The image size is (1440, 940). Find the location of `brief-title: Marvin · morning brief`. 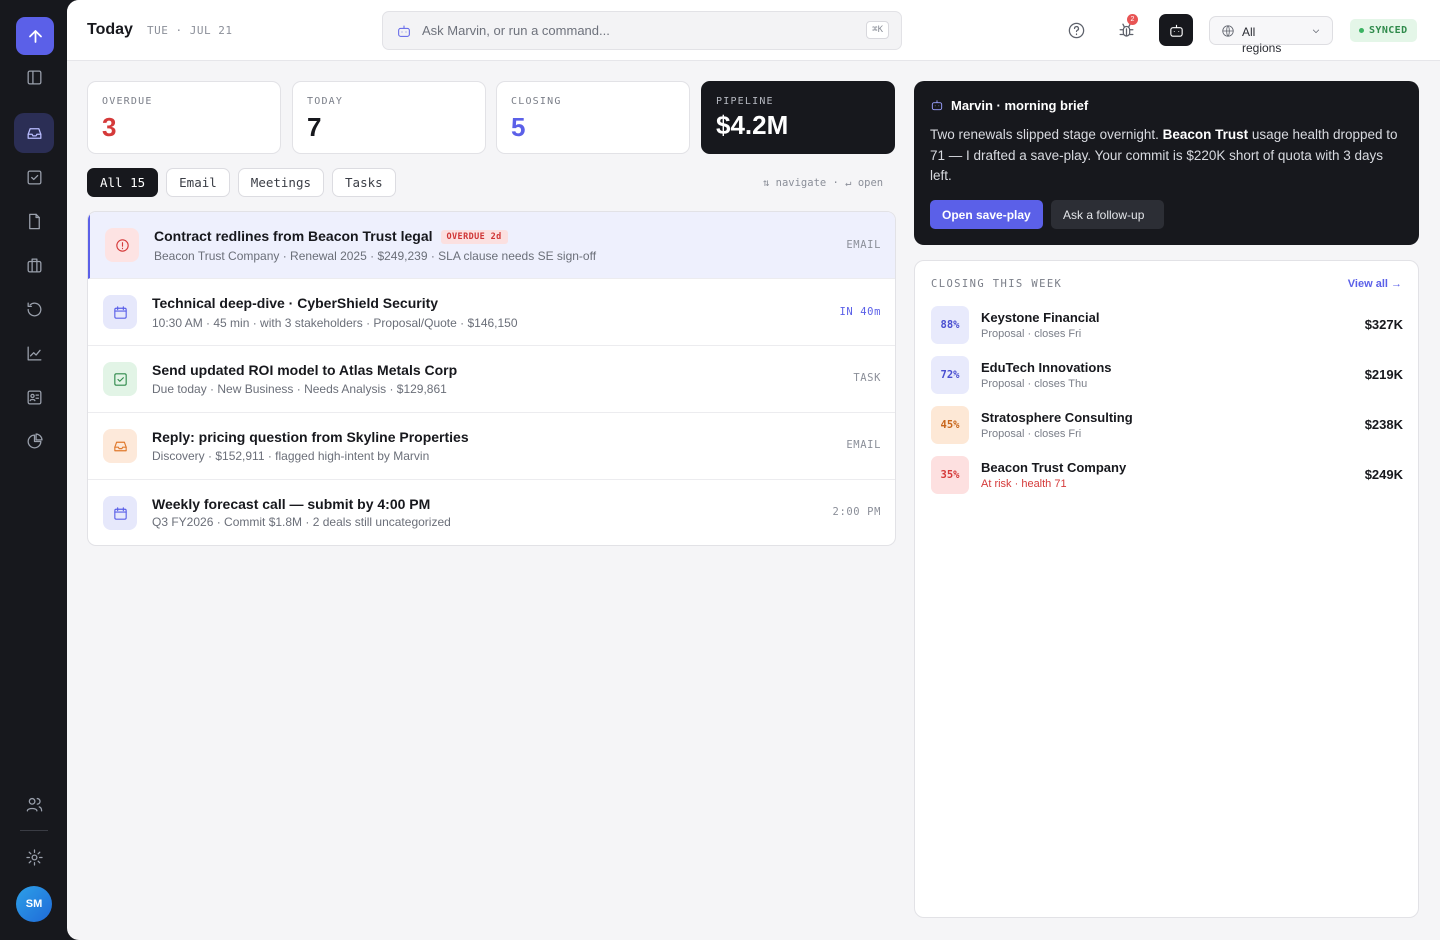

brief-title: Marvin · morning brief is located at coordinates (1009, 105).